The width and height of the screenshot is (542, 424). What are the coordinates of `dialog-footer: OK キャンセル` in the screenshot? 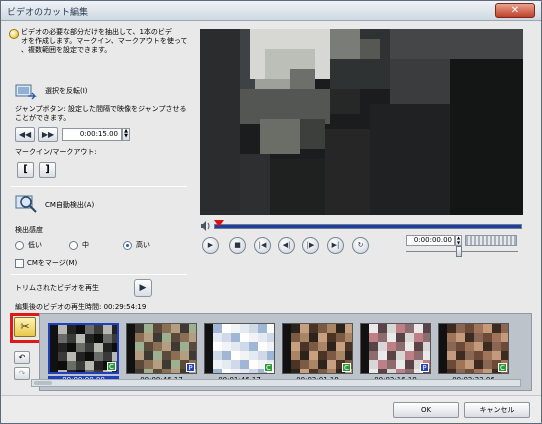 It's located at (271, 409).